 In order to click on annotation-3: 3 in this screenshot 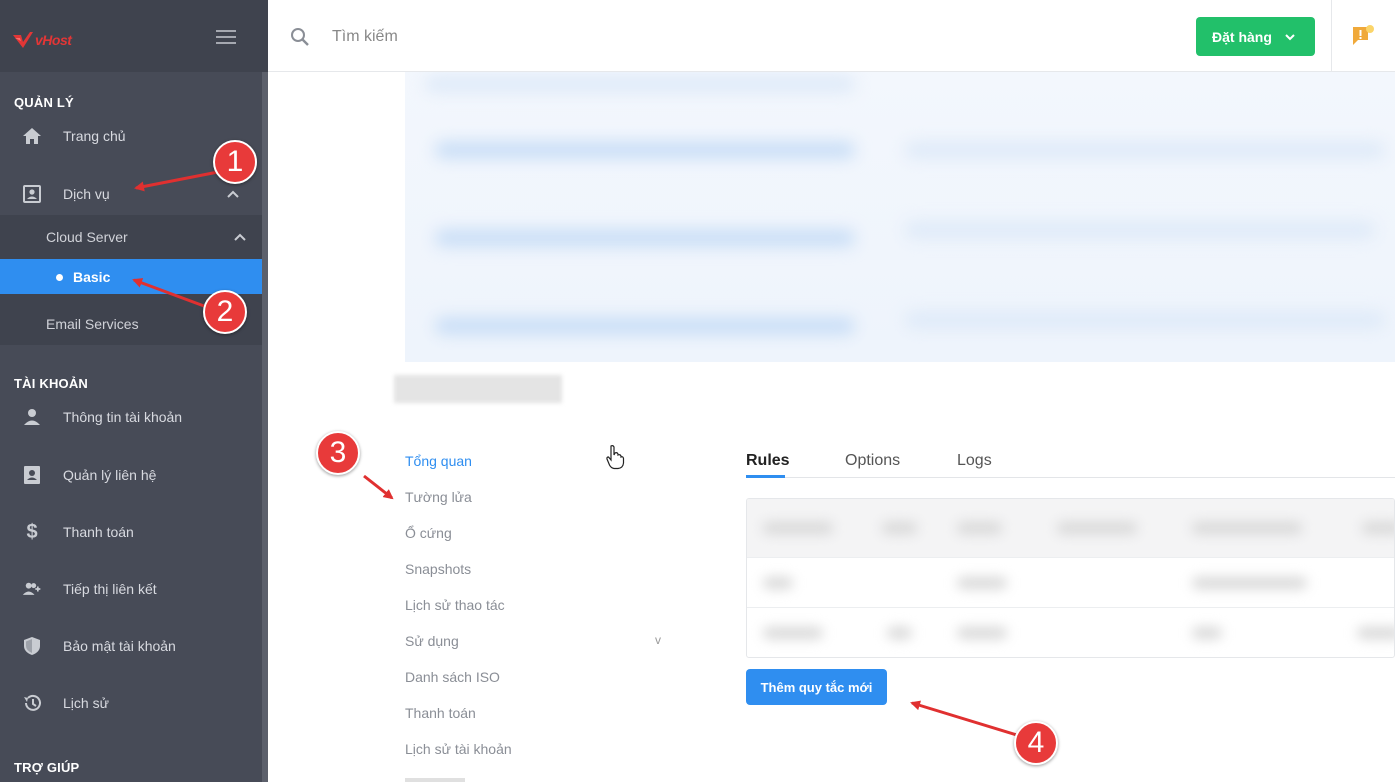, I will do `click(338, 453)`.